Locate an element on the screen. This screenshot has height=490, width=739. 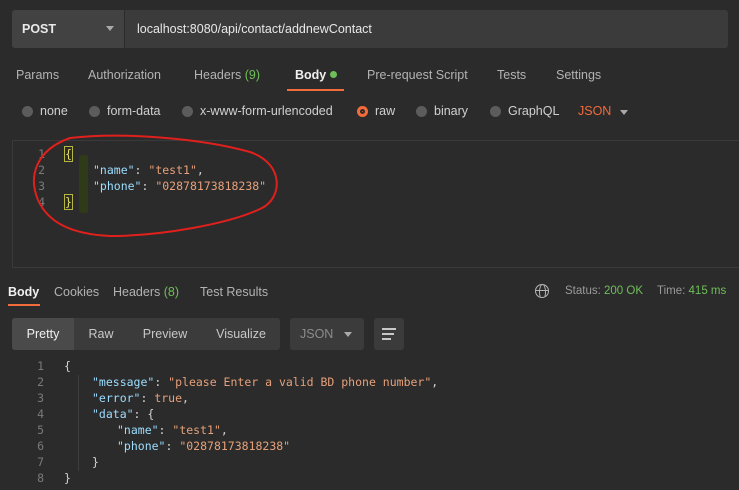
view-raw-button: Raw is located at coordinates (101, 334).